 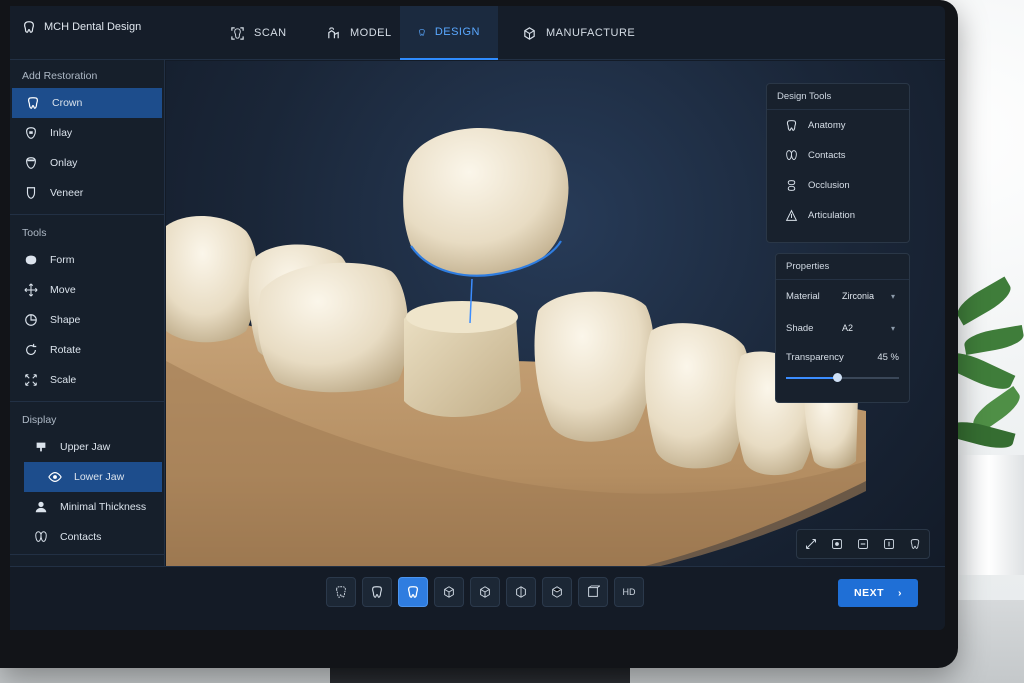 I want to click on section-title-tools: Tools, so click(x=34, y=233).